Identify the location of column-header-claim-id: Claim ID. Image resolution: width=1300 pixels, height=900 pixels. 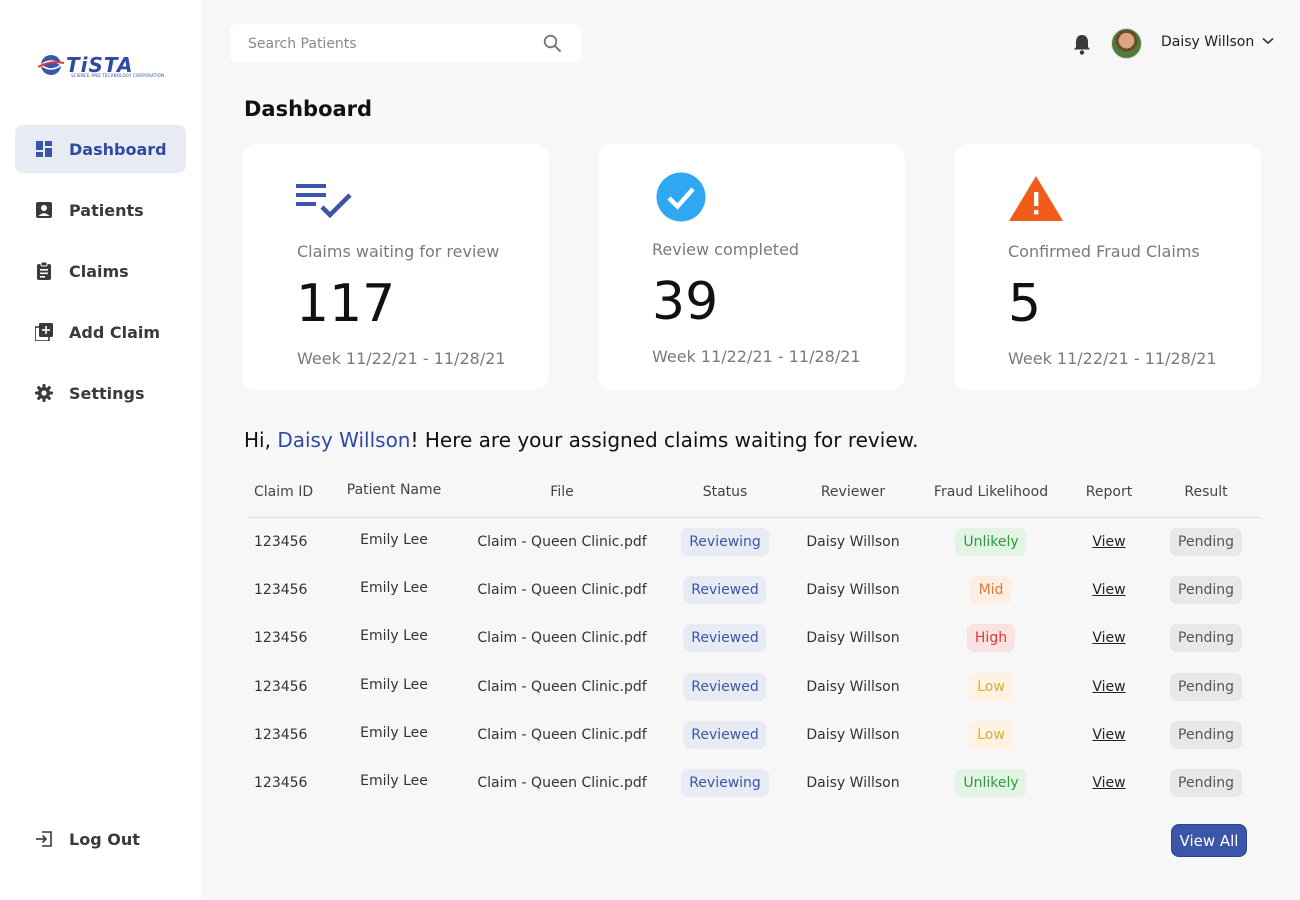
(283, 492).